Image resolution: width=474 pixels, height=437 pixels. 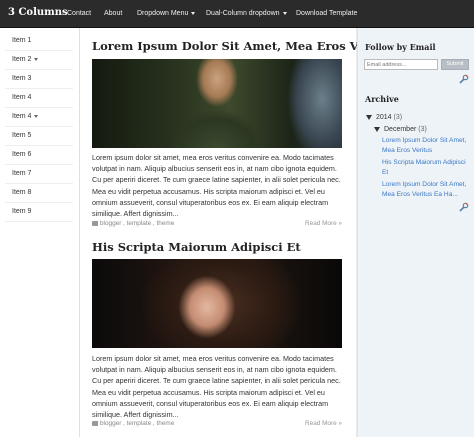 What do you see at coordinates (39, 193) in the screenshot?
I see `sidebar-item-8: Item 8` at bounding box center [39, 193].